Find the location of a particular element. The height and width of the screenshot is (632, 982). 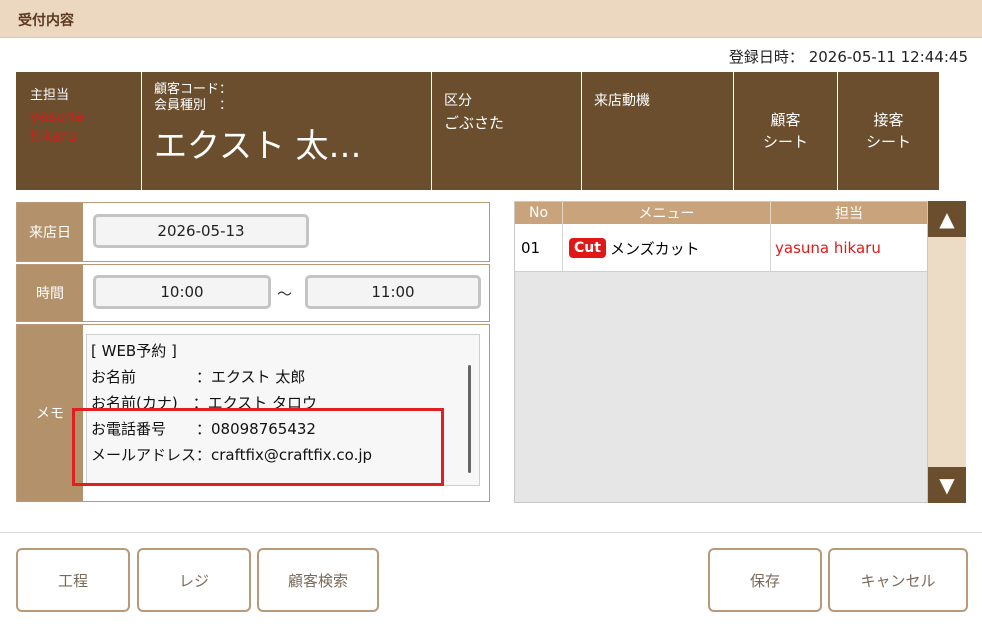

column-header-no: No is located at coordinates (539, 213).